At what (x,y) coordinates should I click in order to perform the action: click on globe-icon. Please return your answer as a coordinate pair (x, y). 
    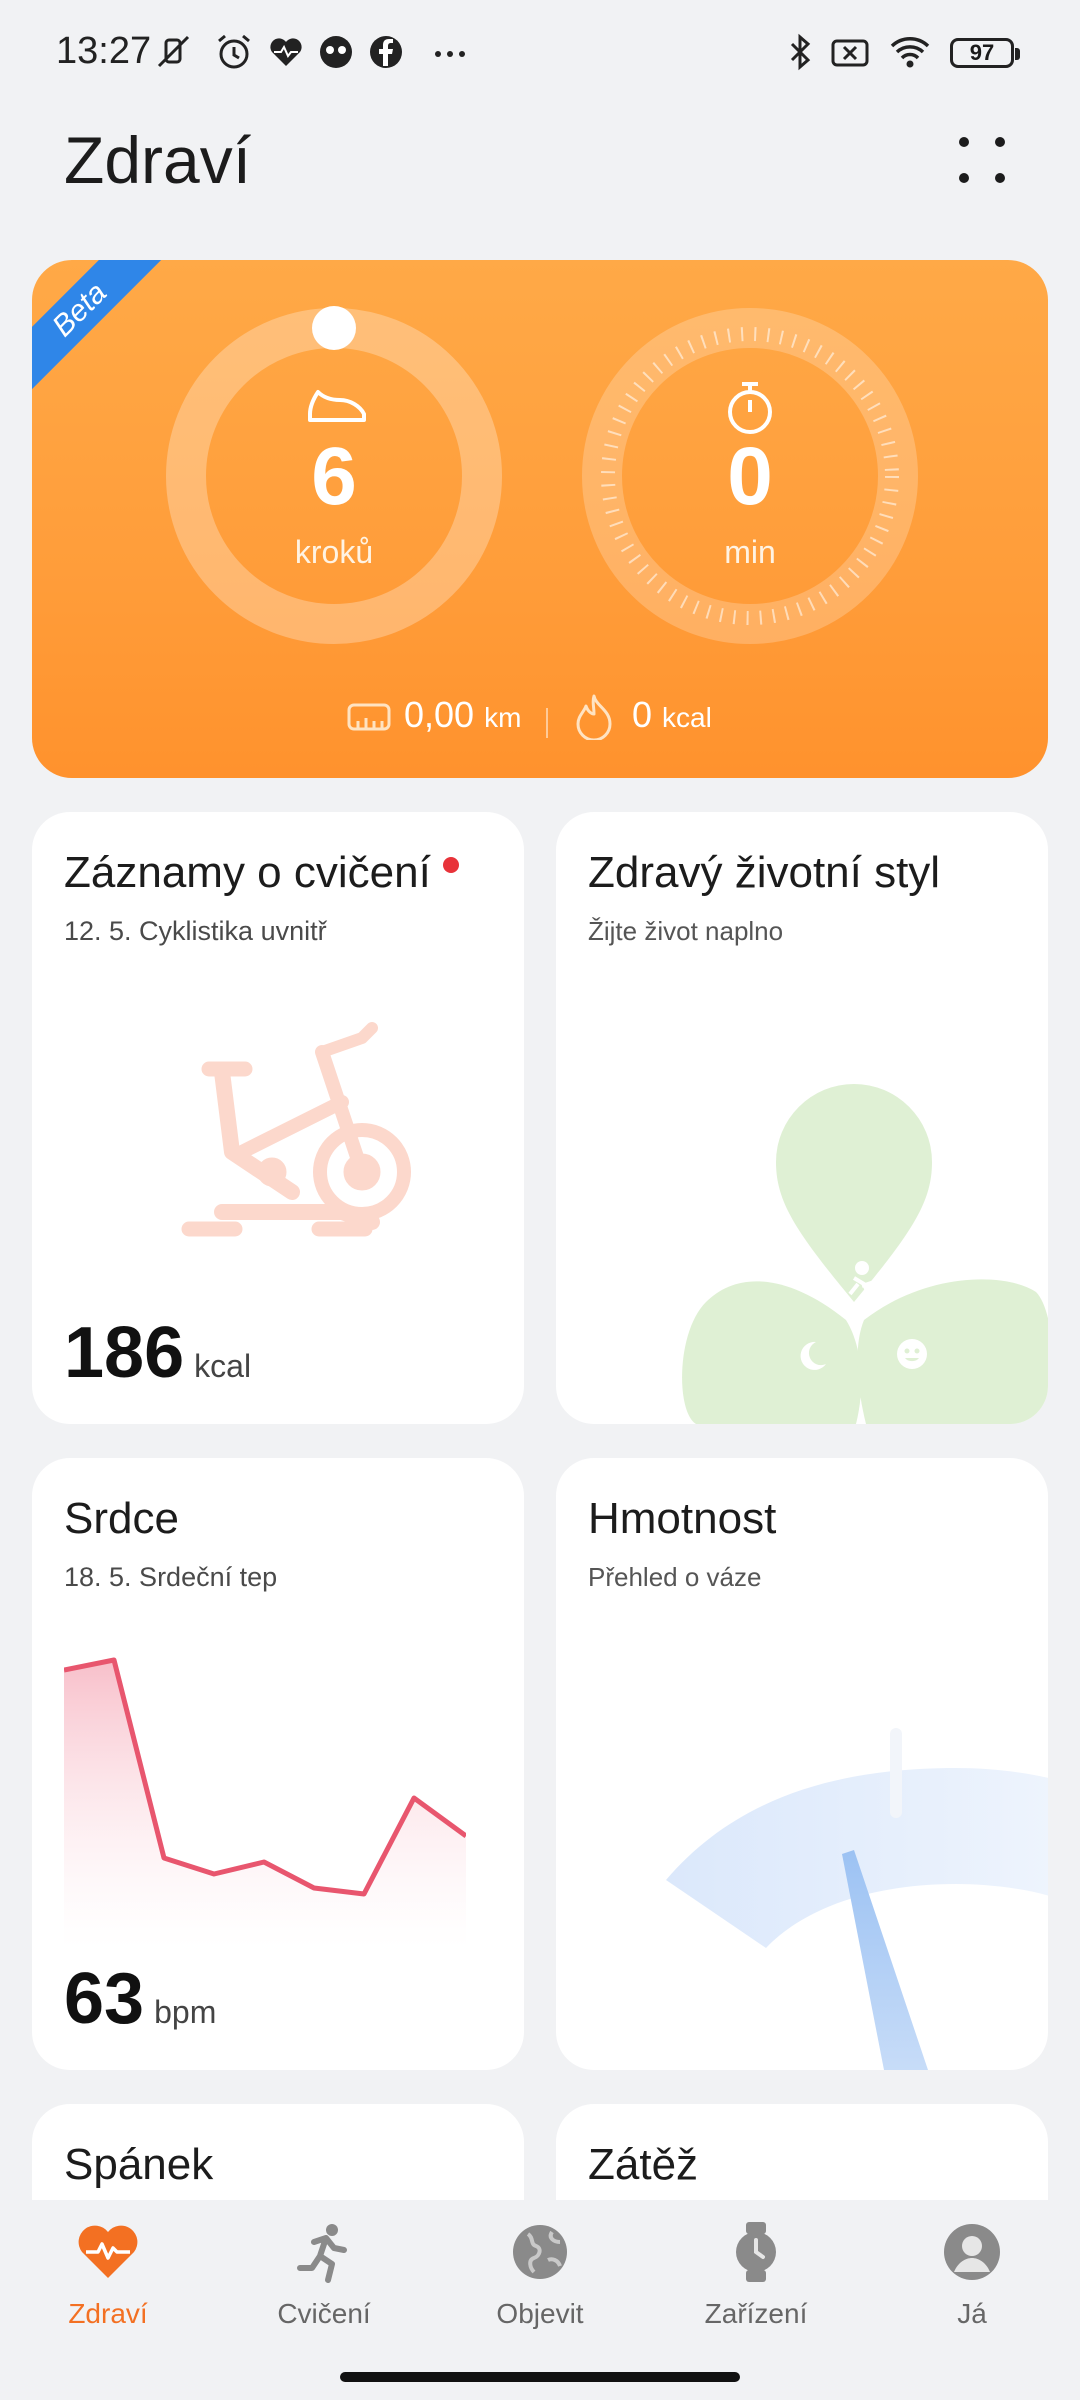
    Looking at the image, I should click on (540, 2252).